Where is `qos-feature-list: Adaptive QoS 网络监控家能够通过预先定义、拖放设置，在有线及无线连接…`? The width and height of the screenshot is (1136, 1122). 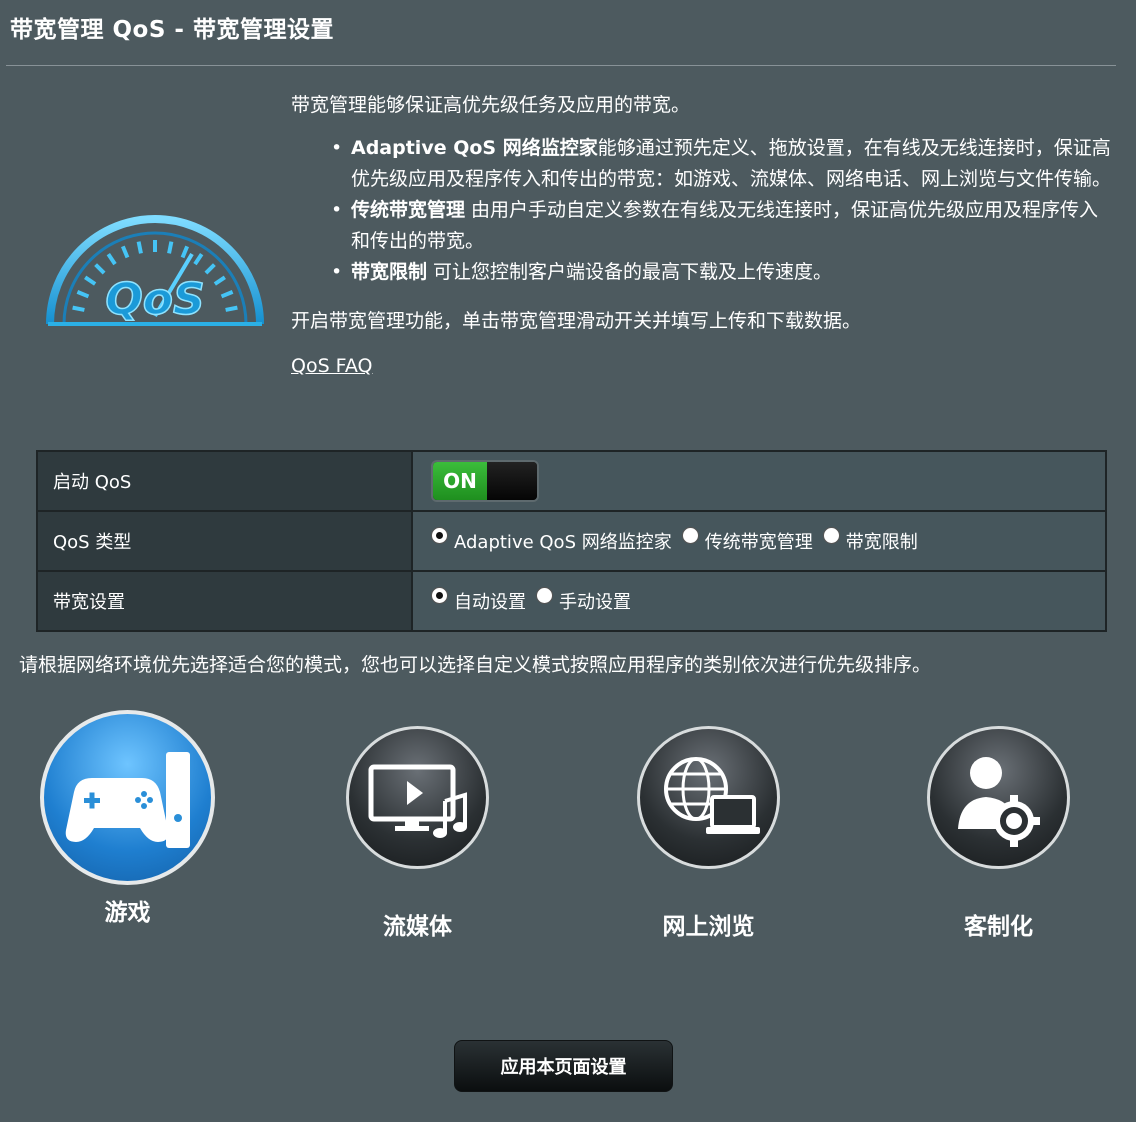
qos-feature-list: Adaptive QoS 网络监控家能够通过预先定义、拖放设置，在有线及无线连接… is located at coordinates (701, 210).